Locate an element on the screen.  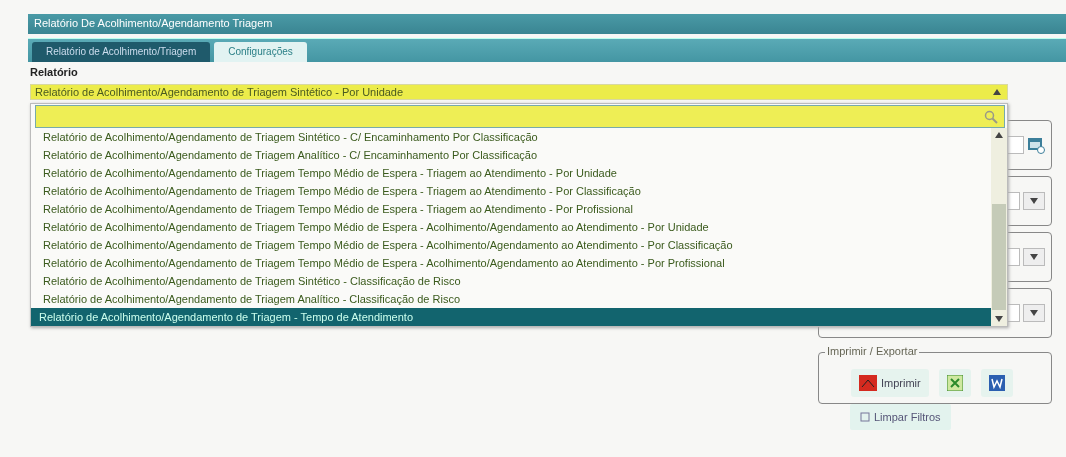
word-export-button is located at coordinates (996, 383).